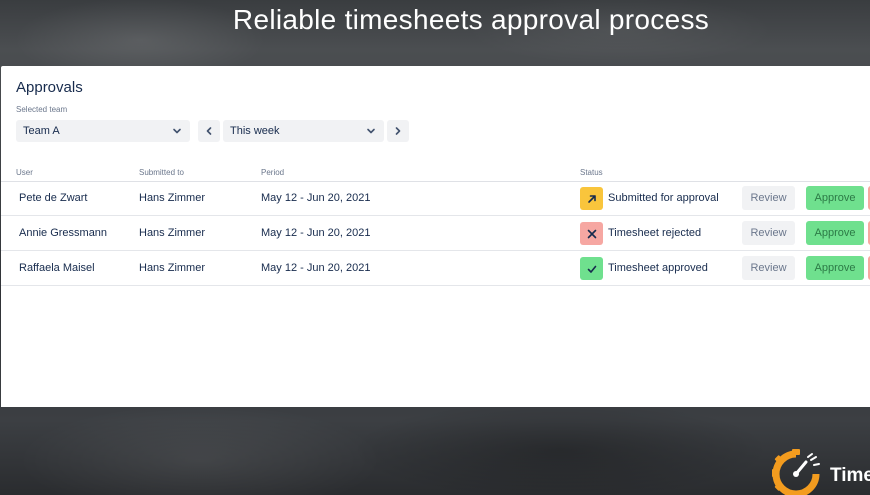 The image size is (870, 495). What do you see at coordinates (53, 198) in the screenshot?
I see `user-name: Pete de Zwart` at bounding box center [53, 198].